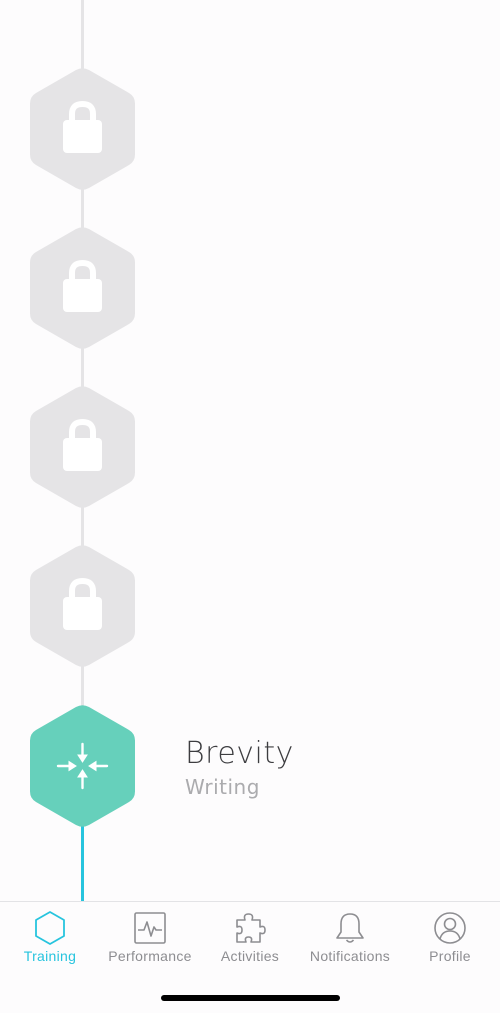  I want to click on tab-performance: Performance, so click(150, 942).